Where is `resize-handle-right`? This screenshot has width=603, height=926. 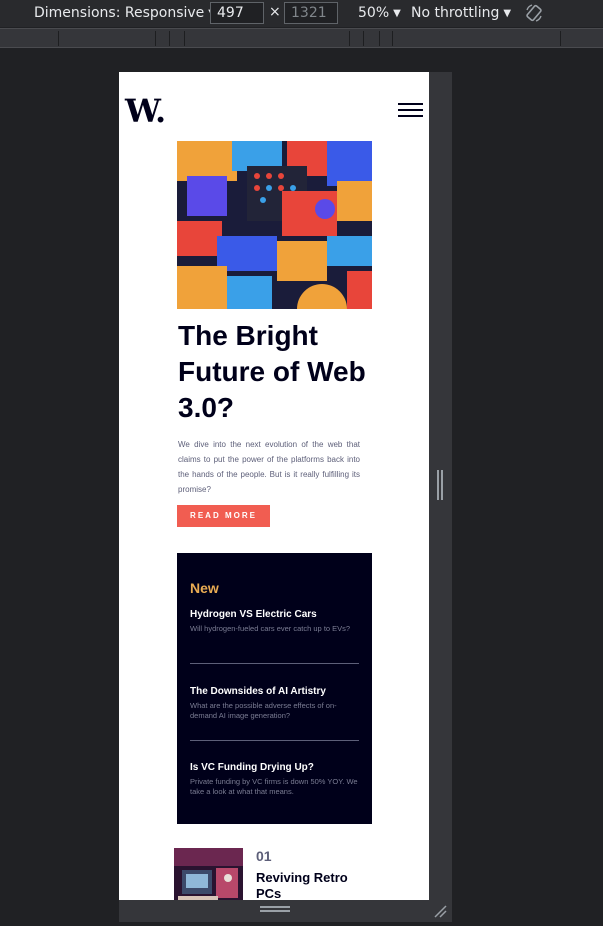 resize-handle-right is located at coordinates (440, 486).